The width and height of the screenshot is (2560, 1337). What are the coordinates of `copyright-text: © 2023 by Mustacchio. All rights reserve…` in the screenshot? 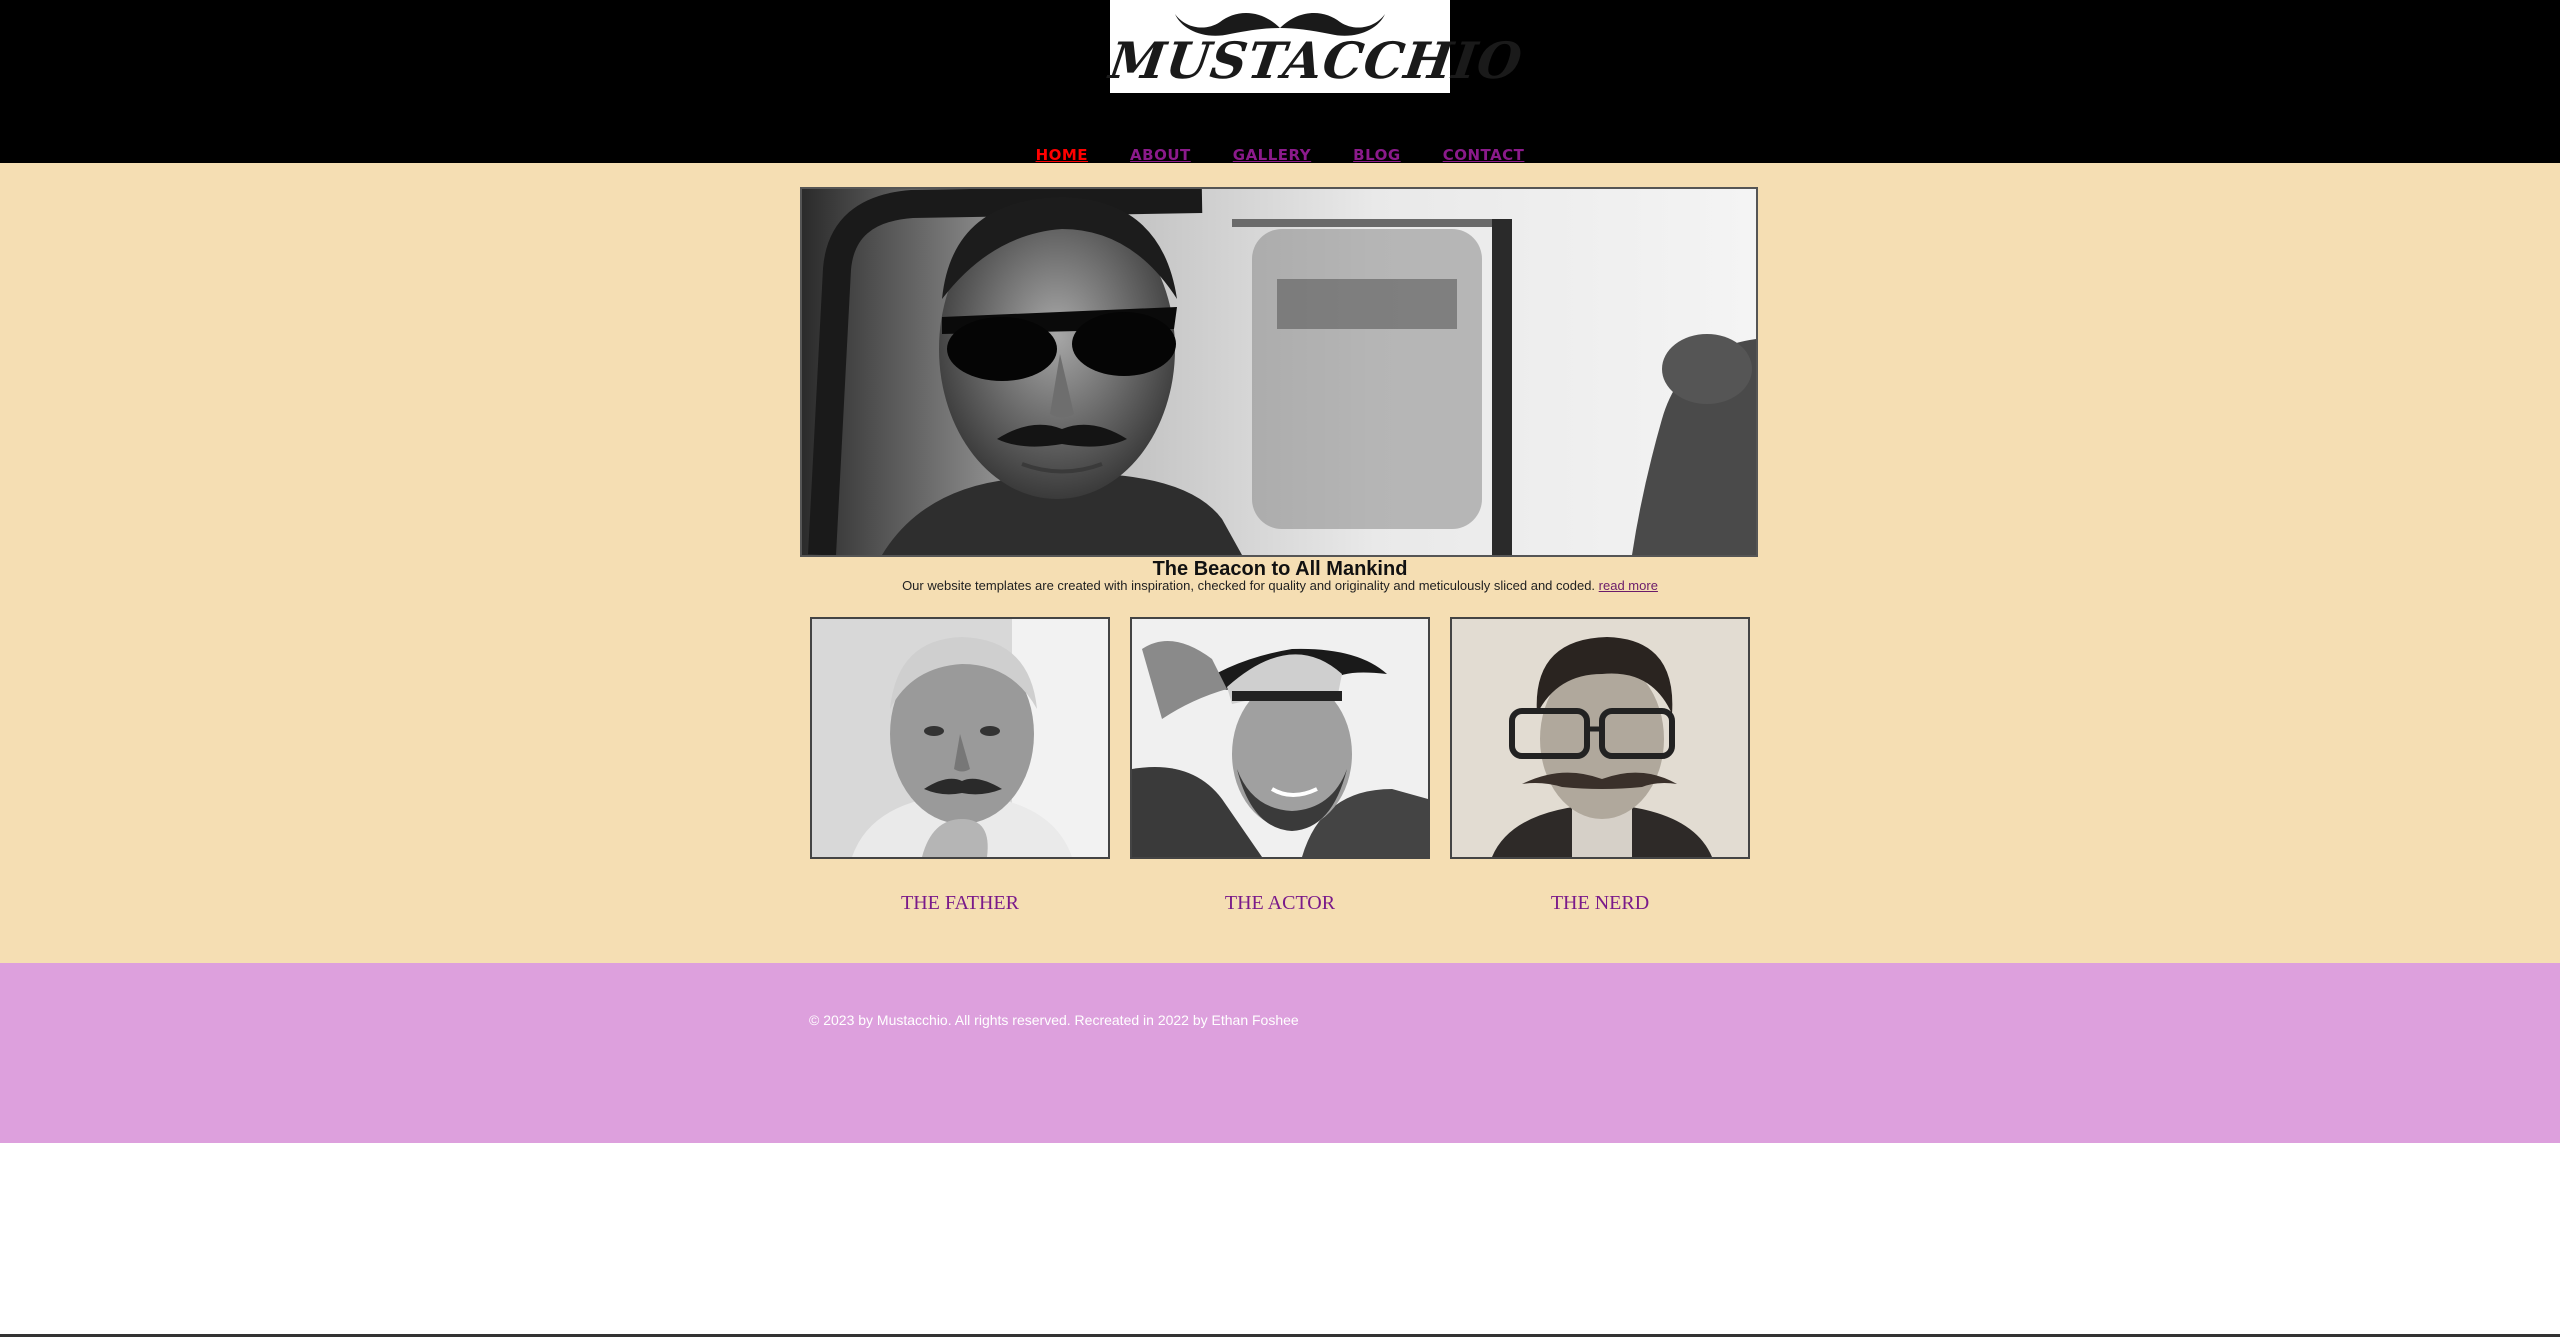 It's located at (1054, 1020).